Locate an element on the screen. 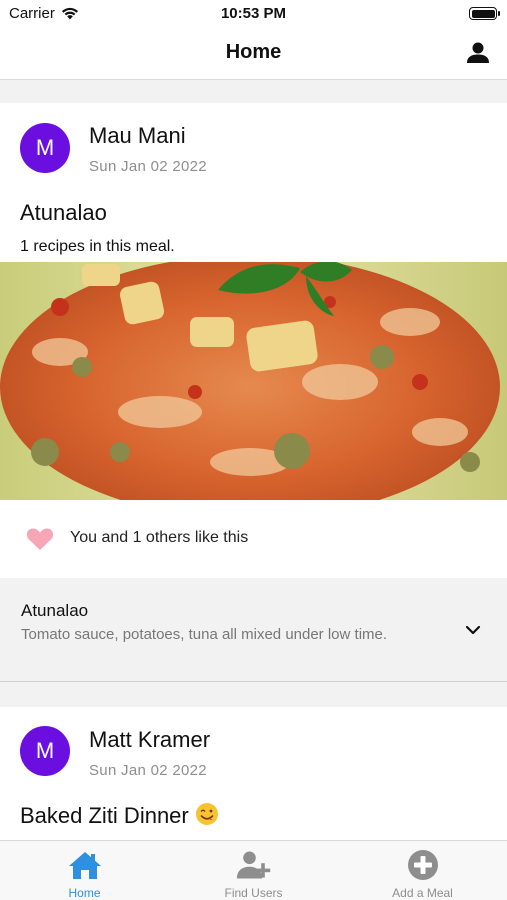 This screenshot has height=900, width=507. likes-count-text: You and 1 others like this is located at coordinates (159, 537).